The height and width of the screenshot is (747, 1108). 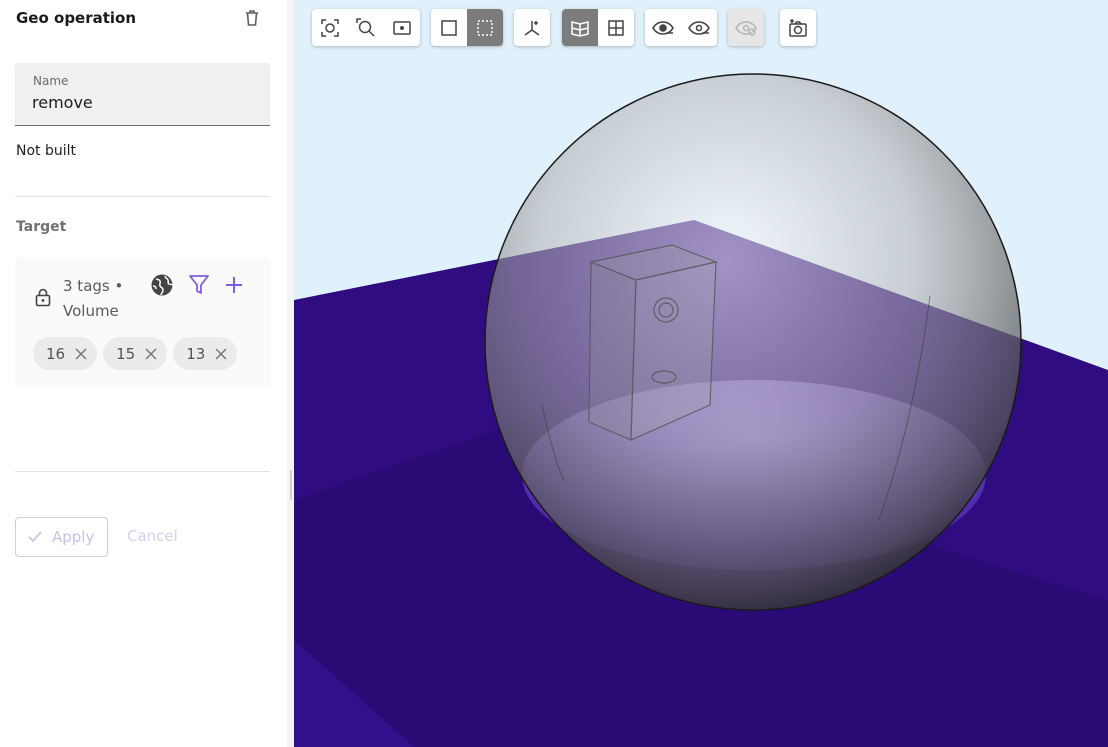 I want to click on build-status: Not built, so click(x=46, y=151).